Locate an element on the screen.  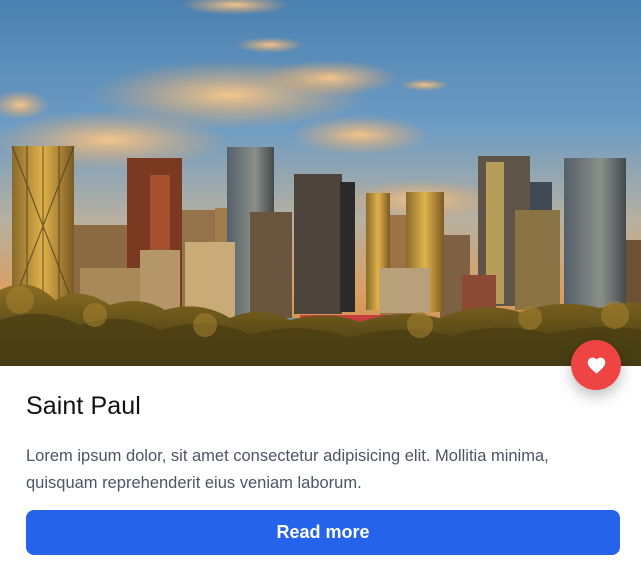
card-title: Saint Paul is located at coordinates (83, 406).